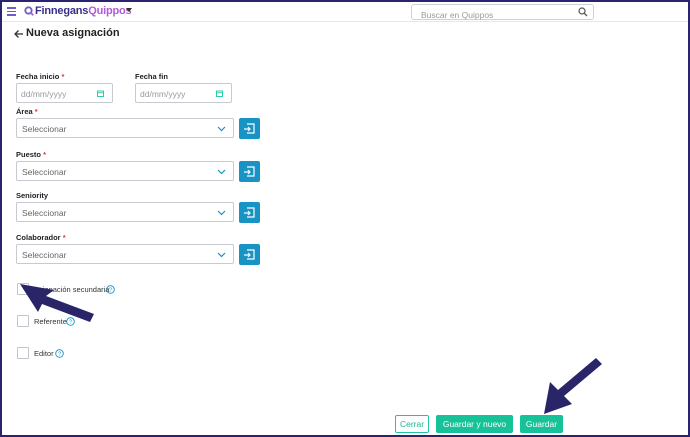 The image size is (690, 437). I want to click on fecha-inicio-input, so click(56, 94).